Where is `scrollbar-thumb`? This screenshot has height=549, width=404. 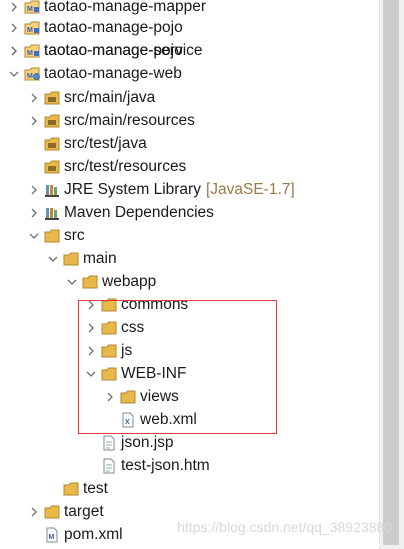 scrollbar-thumb is located at coordinates (391, 272).